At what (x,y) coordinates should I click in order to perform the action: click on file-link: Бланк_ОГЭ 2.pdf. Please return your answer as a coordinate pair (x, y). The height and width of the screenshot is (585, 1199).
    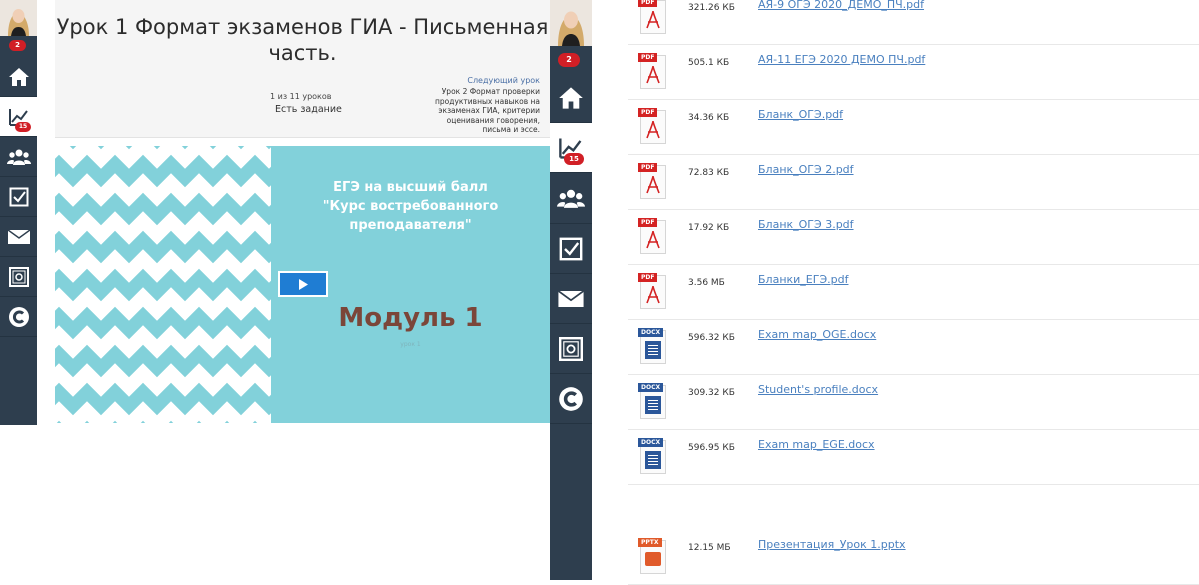
    Looking at the image, I should click on (806, 169).